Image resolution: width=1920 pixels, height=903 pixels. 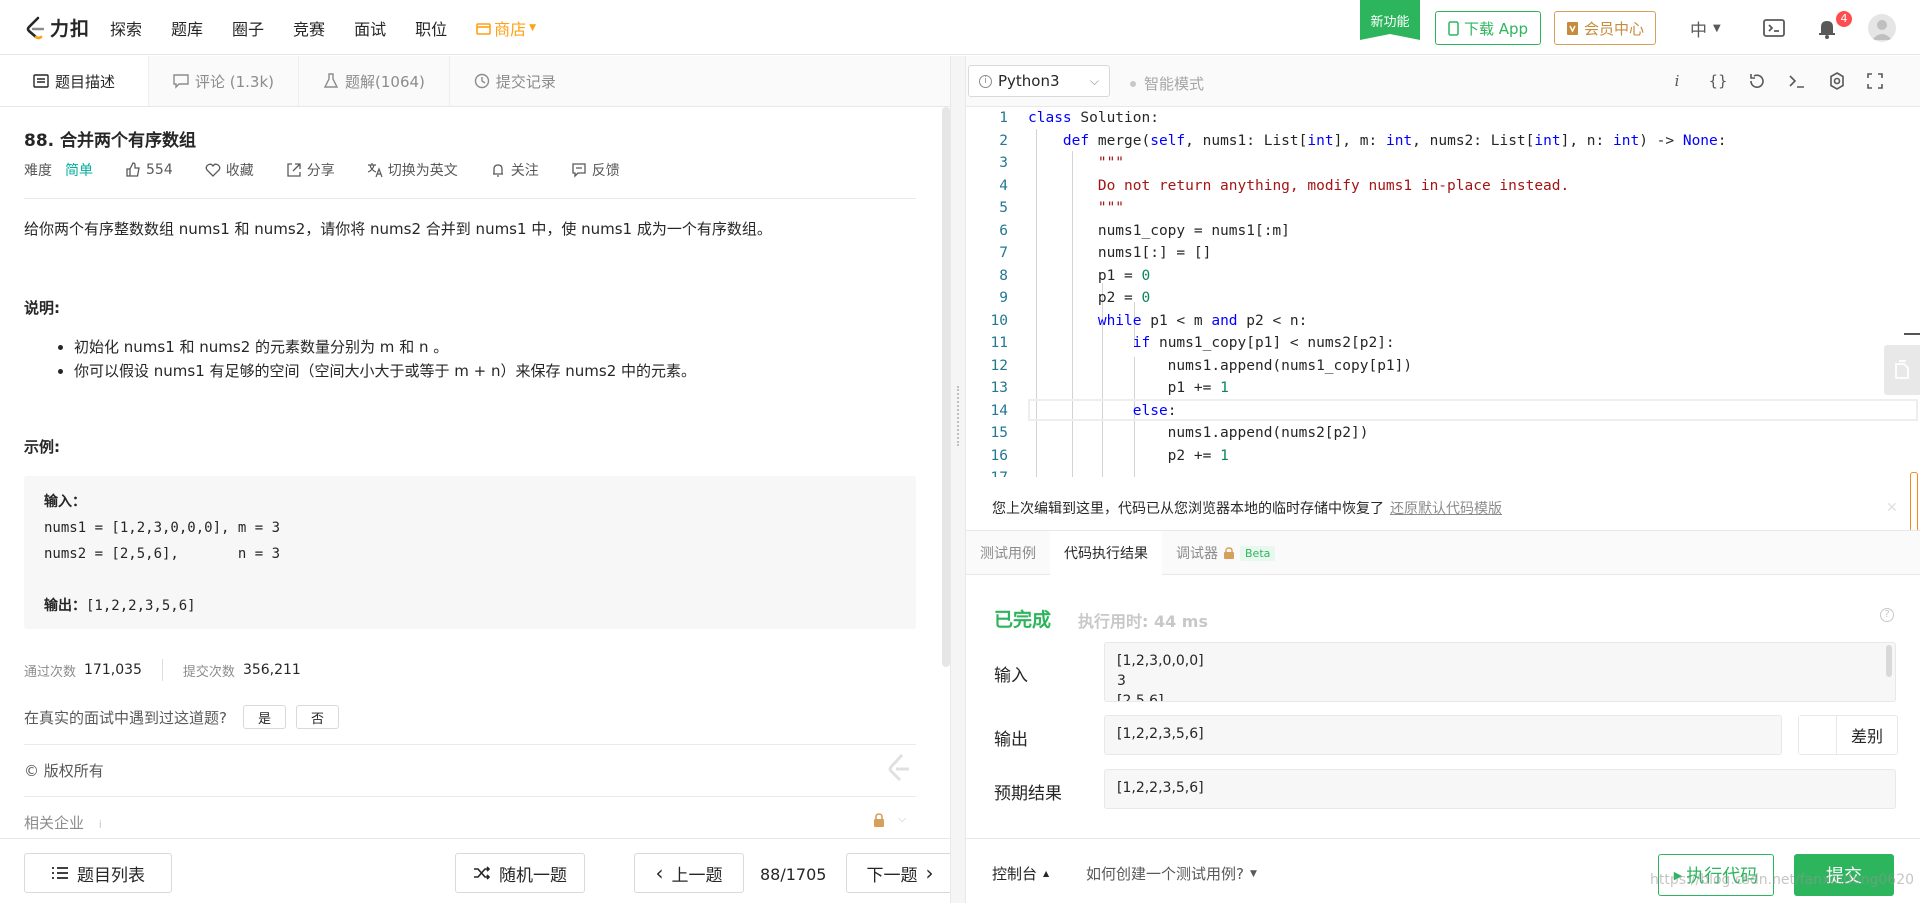 I want to click on like-count: 554, so click(x=159, y=170).